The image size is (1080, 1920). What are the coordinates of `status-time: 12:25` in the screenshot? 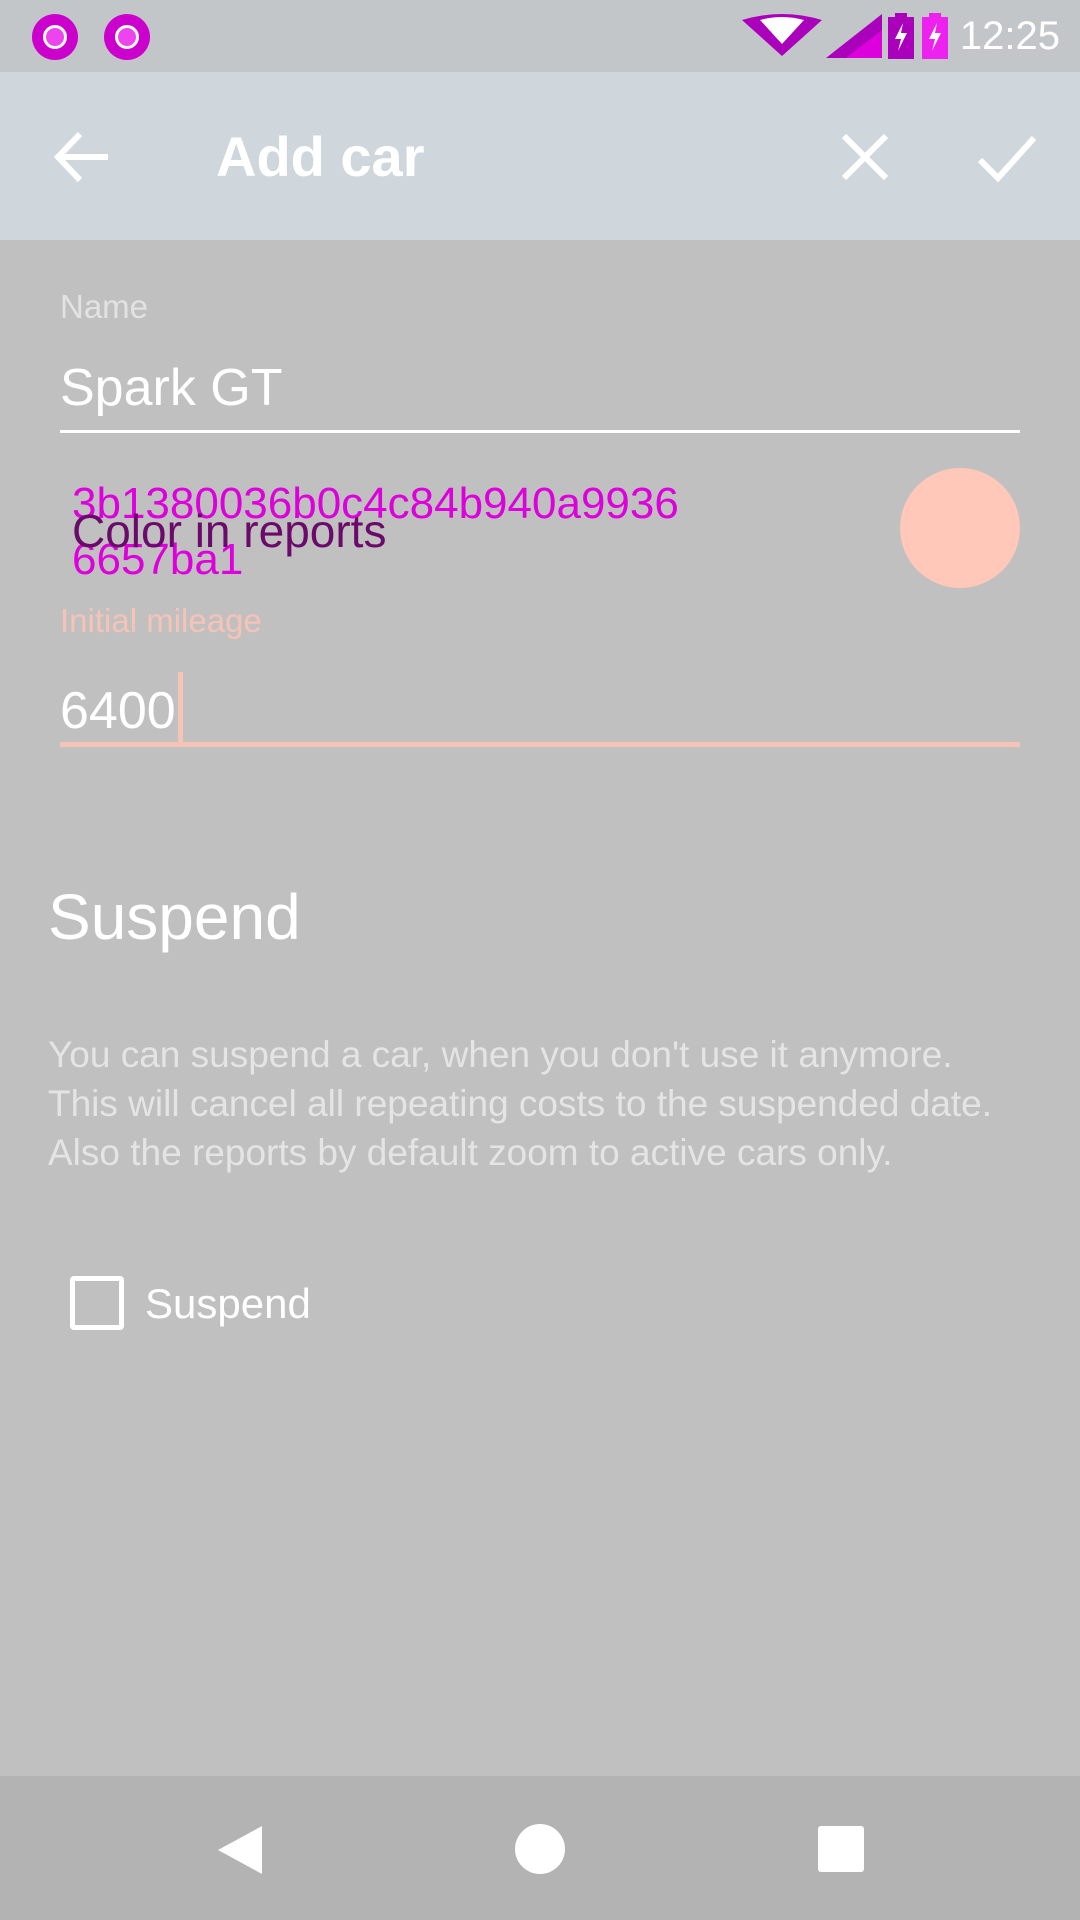 It's located at (1009, 35).